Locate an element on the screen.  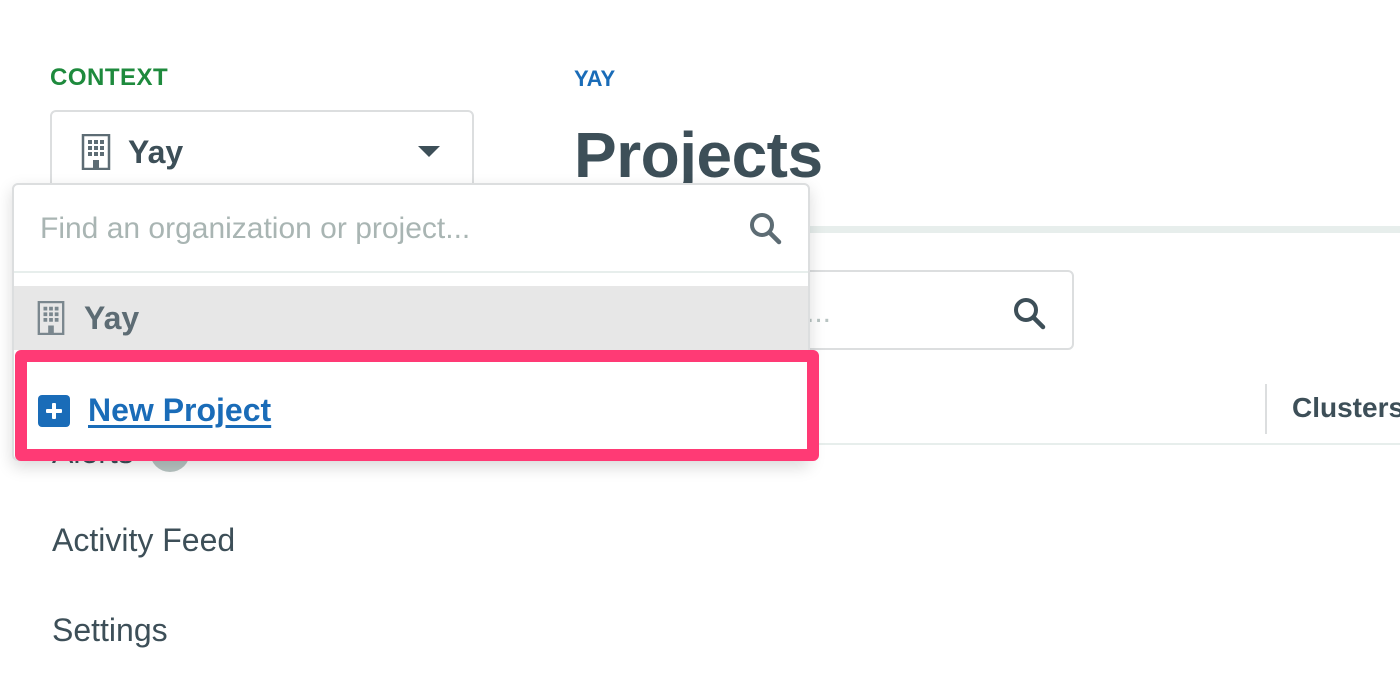
dropdown-item-organization: Yay is located at coordinates (411, 318).